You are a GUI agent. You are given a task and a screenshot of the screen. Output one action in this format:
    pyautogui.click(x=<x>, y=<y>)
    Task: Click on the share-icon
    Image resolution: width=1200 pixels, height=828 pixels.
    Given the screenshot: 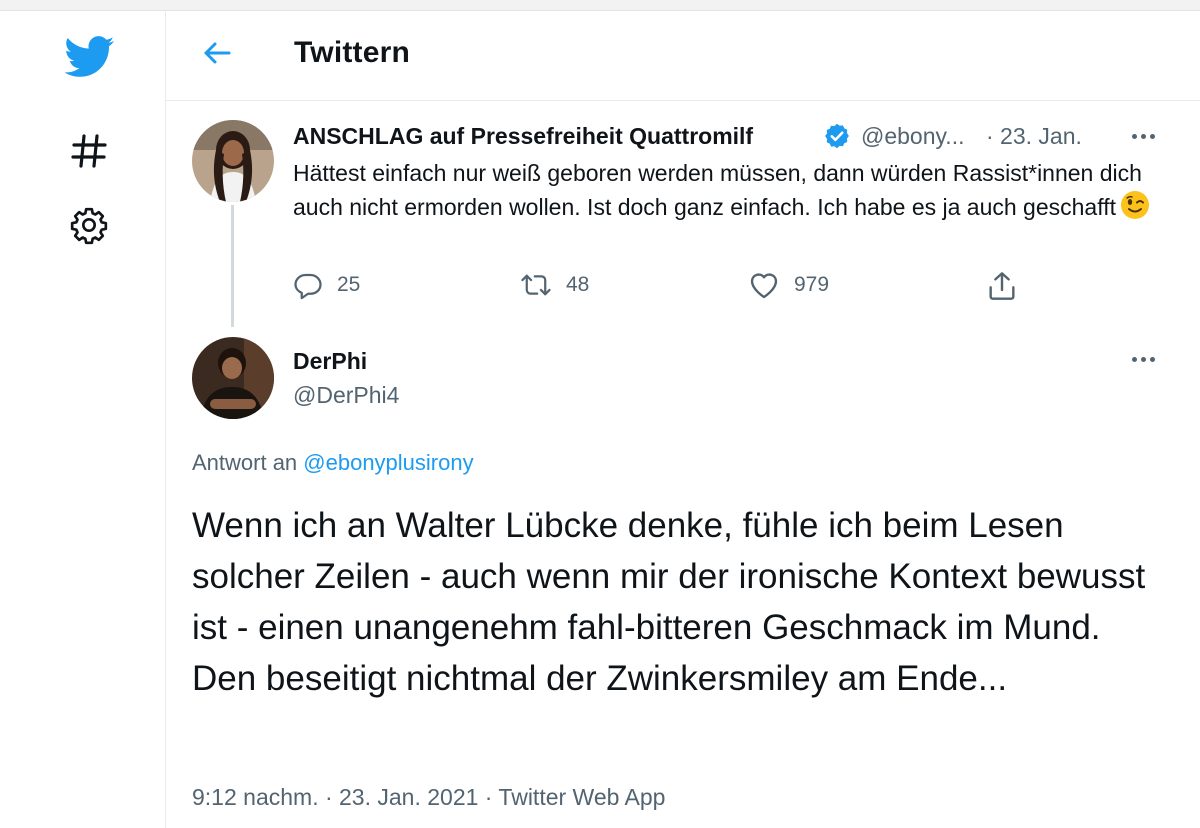 What is the action you would take?
    pyautogui.click(x=1002, y=286)
    